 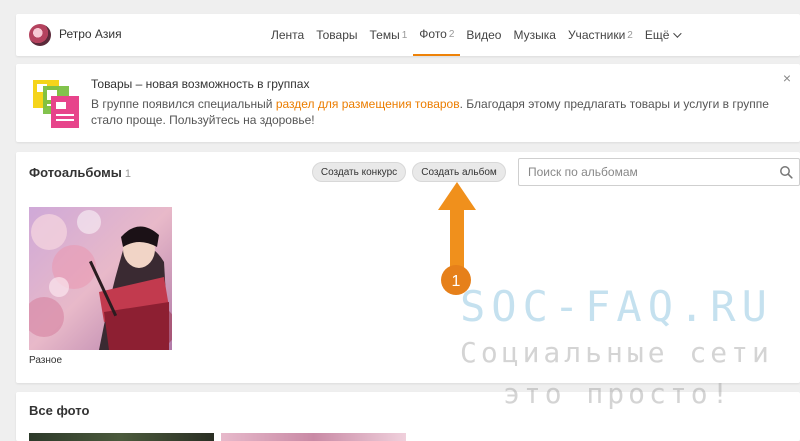 I want to click on search-icon, so click(x=786, y=172).